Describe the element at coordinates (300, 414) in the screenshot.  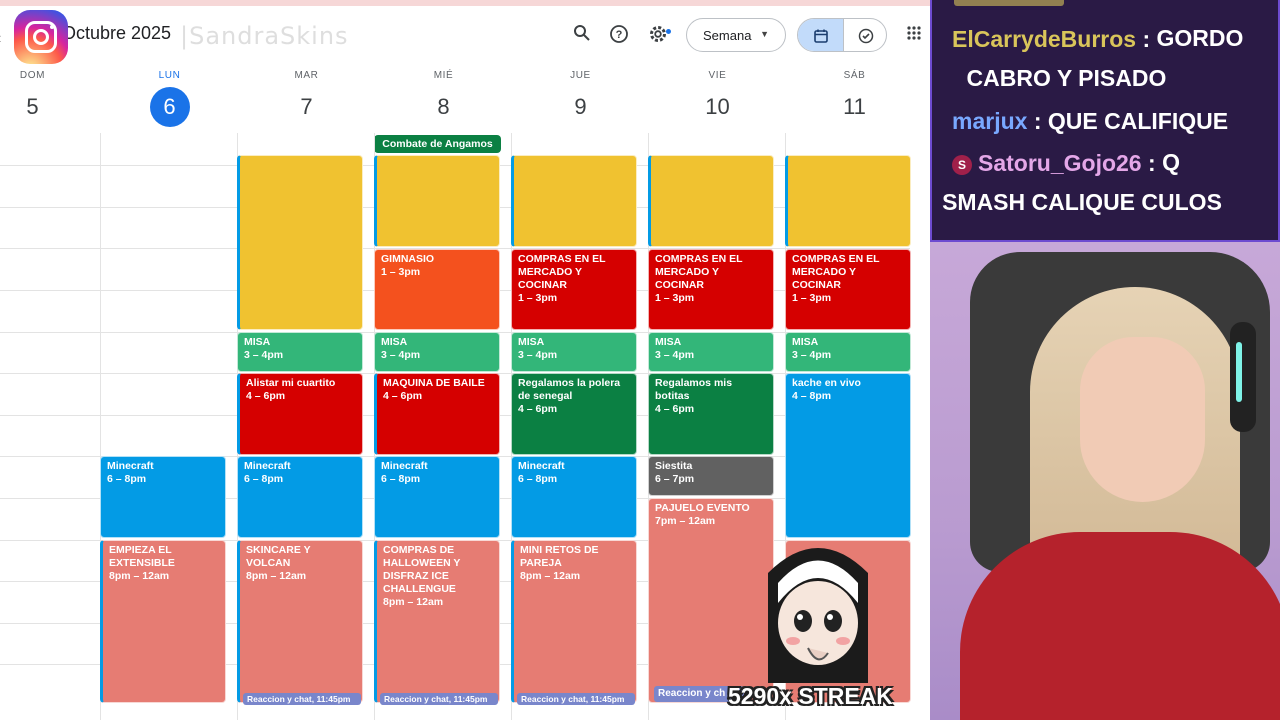
I see `event-alistar: Alistar mi cuartito 4 – 6pm` at that location.